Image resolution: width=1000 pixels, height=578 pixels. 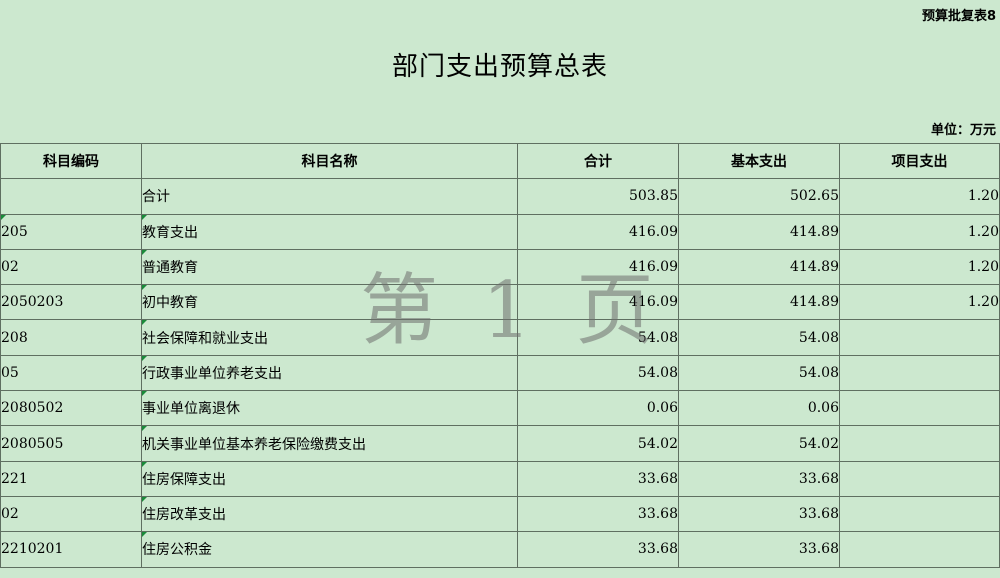 What do you see at coordinates (71, 337) in the screenshot?
I see `cell-code: 208` at bounding box center [71, 337].